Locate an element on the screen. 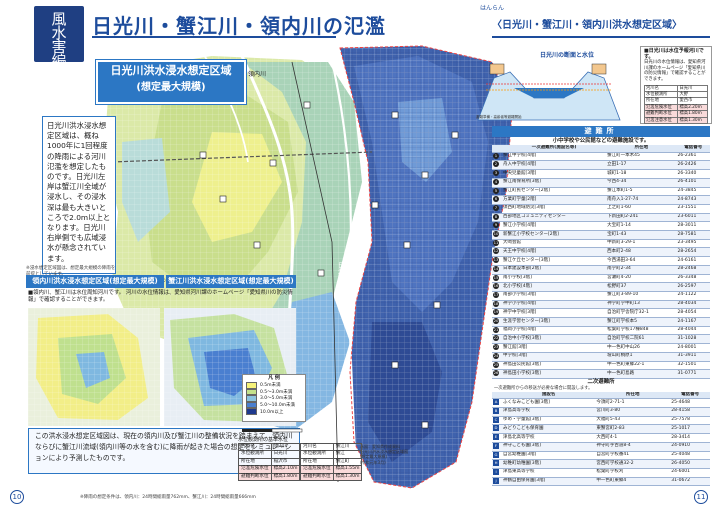  table-cell: 25-4648 is located at coordinates (690, 403).